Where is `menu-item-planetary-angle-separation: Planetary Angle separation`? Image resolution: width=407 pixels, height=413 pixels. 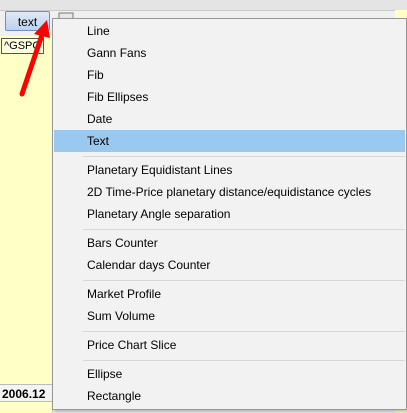
menu-item-planetary-angle-separation: Planetary Angle separation is located at coordinates (229, 214).